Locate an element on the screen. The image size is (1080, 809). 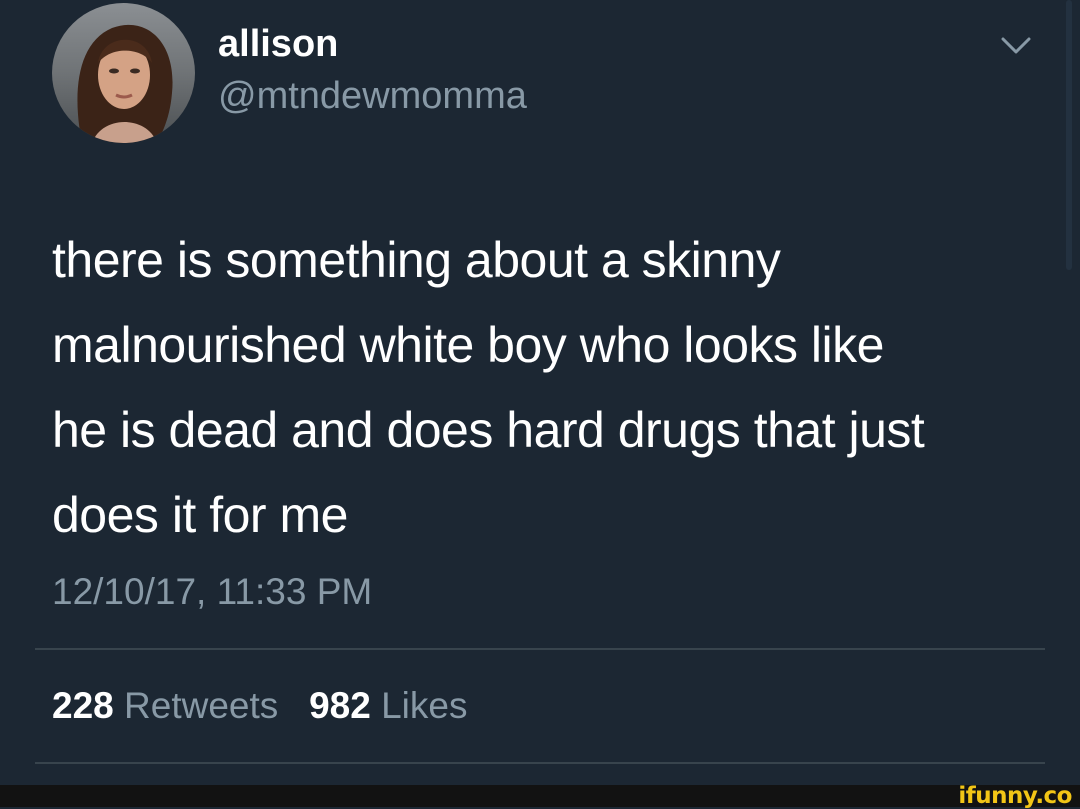
tweet-text-line: does it for me is located at coordinates (200, 515).